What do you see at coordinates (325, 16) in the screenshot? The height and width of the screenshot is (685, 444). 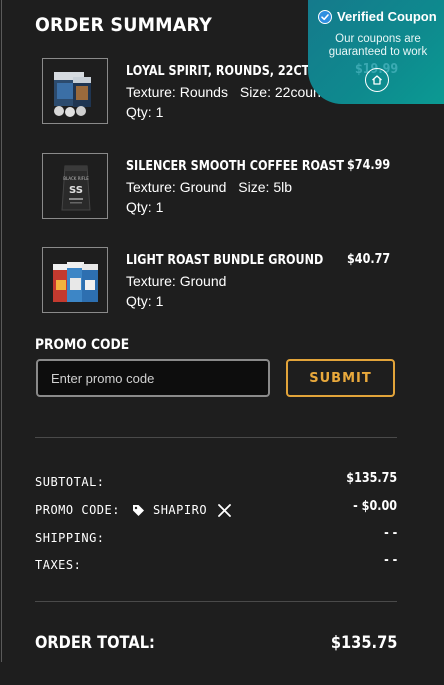 I see `check-circle-icon` at bounding box center [325, 16].